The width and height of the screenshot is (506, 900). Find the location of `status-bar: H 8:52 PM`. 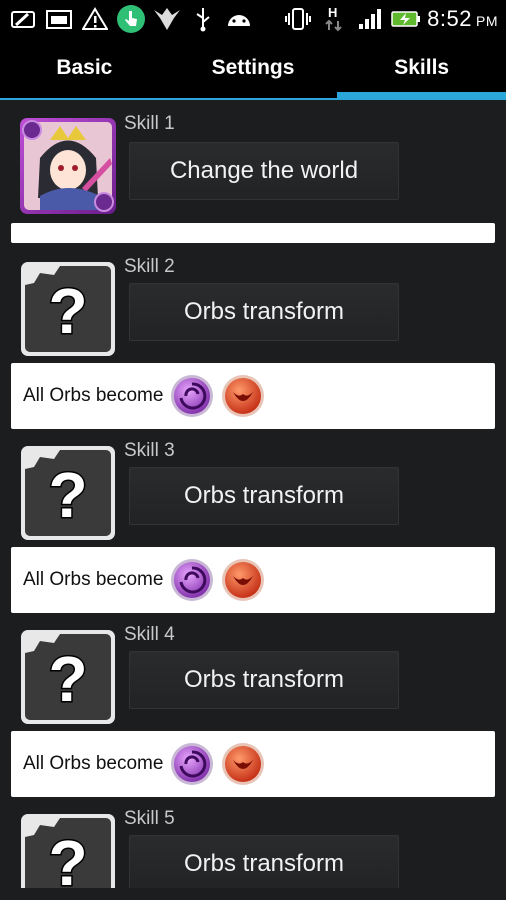

status-bar: H 8:52 PM is located at coordinates (253, 19).